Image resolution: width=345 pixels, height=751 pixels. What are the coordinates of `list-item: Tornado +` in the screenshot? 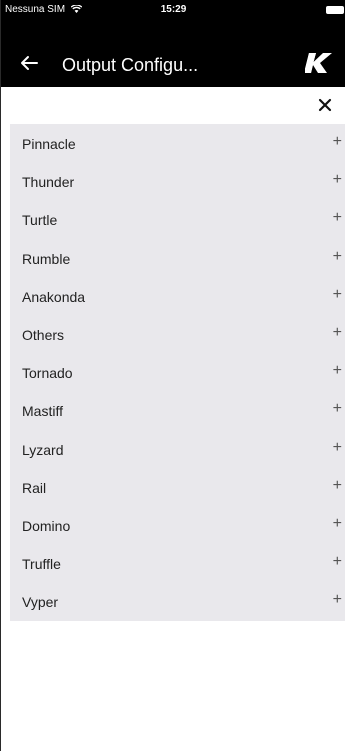 It's located at (177, 373).